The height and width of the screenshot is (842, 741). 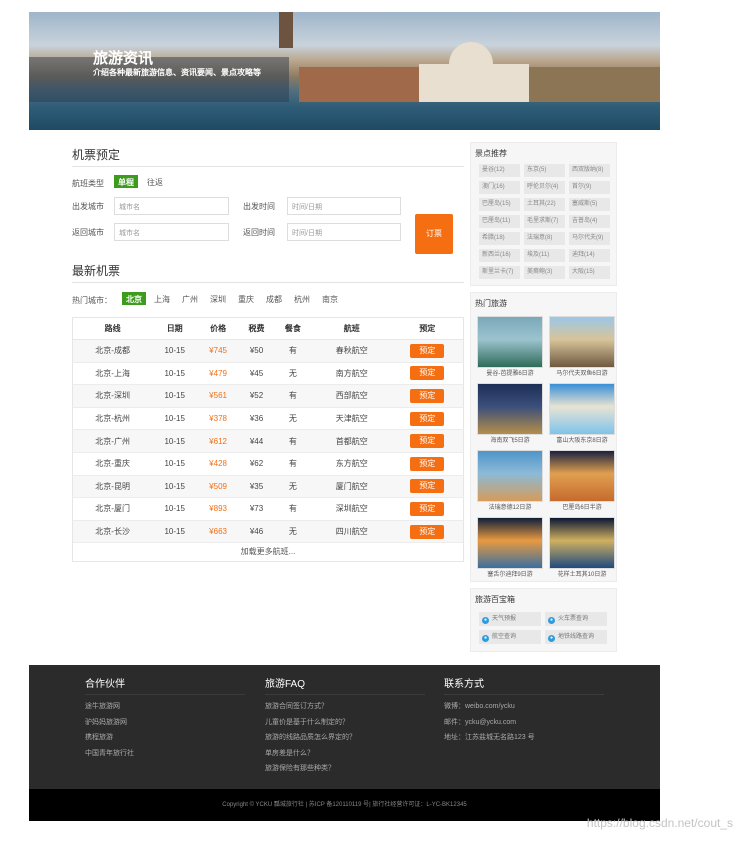 What do you see at coordinates (544, 238) in the screenshot?
I see `spot-link: 法瑞意(8)` at bounding box center [544, 238].